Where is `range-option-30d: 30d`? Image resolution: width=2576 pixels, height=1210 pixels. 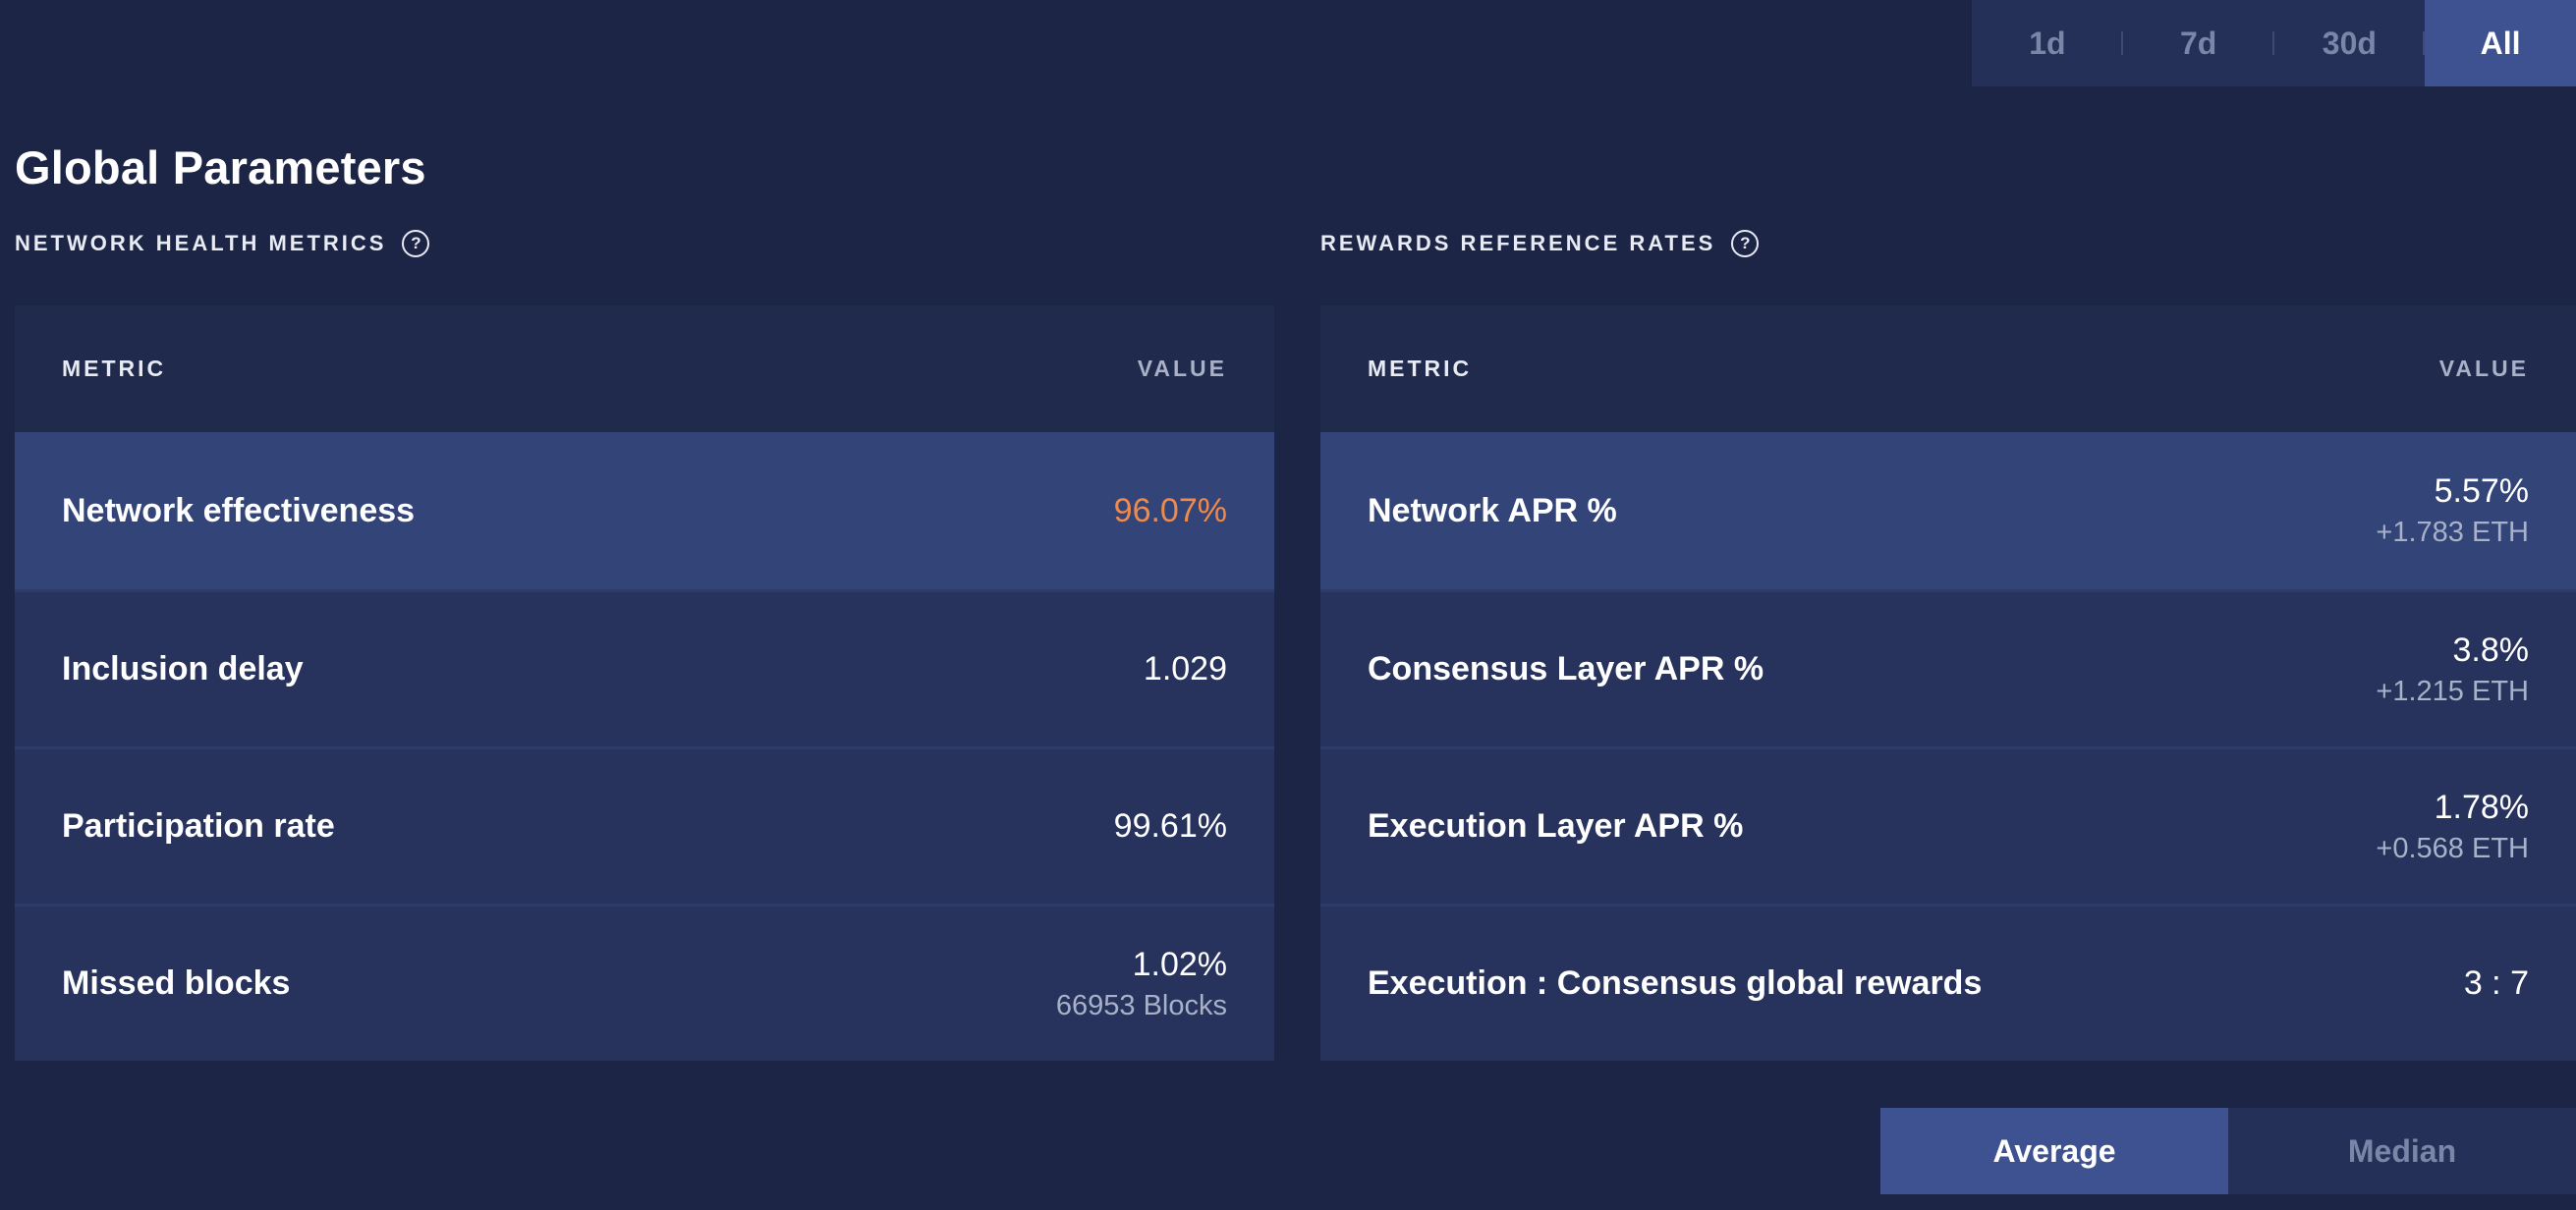
range-option-30d: 30d is located at coordinates (2350, 43).